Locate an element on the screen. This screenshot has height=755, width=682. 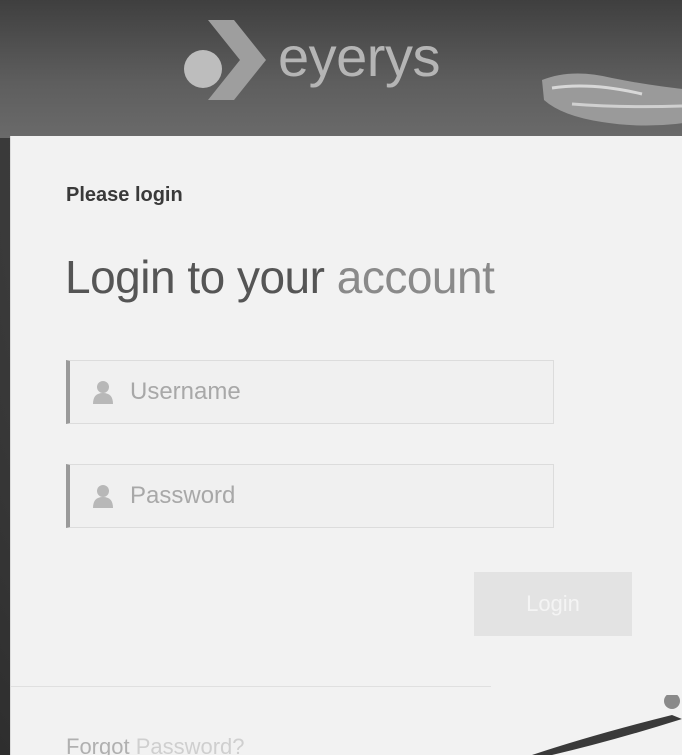
brand-logo: eyerys is located at coordinates (312, 60).